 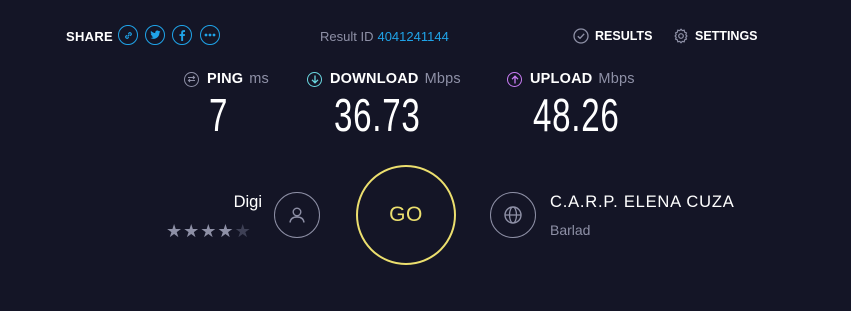 I want to click on link-icon-glyph, so click(x=128, y=35).